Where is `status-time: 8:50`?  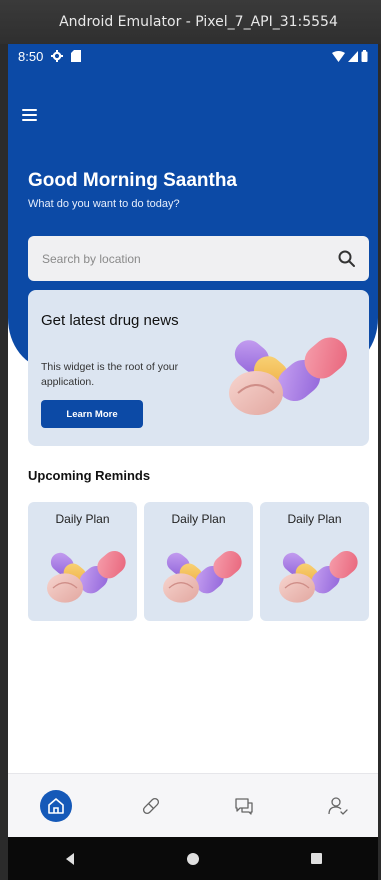
status-time: 8:50 is located at coordinates (31, 56).